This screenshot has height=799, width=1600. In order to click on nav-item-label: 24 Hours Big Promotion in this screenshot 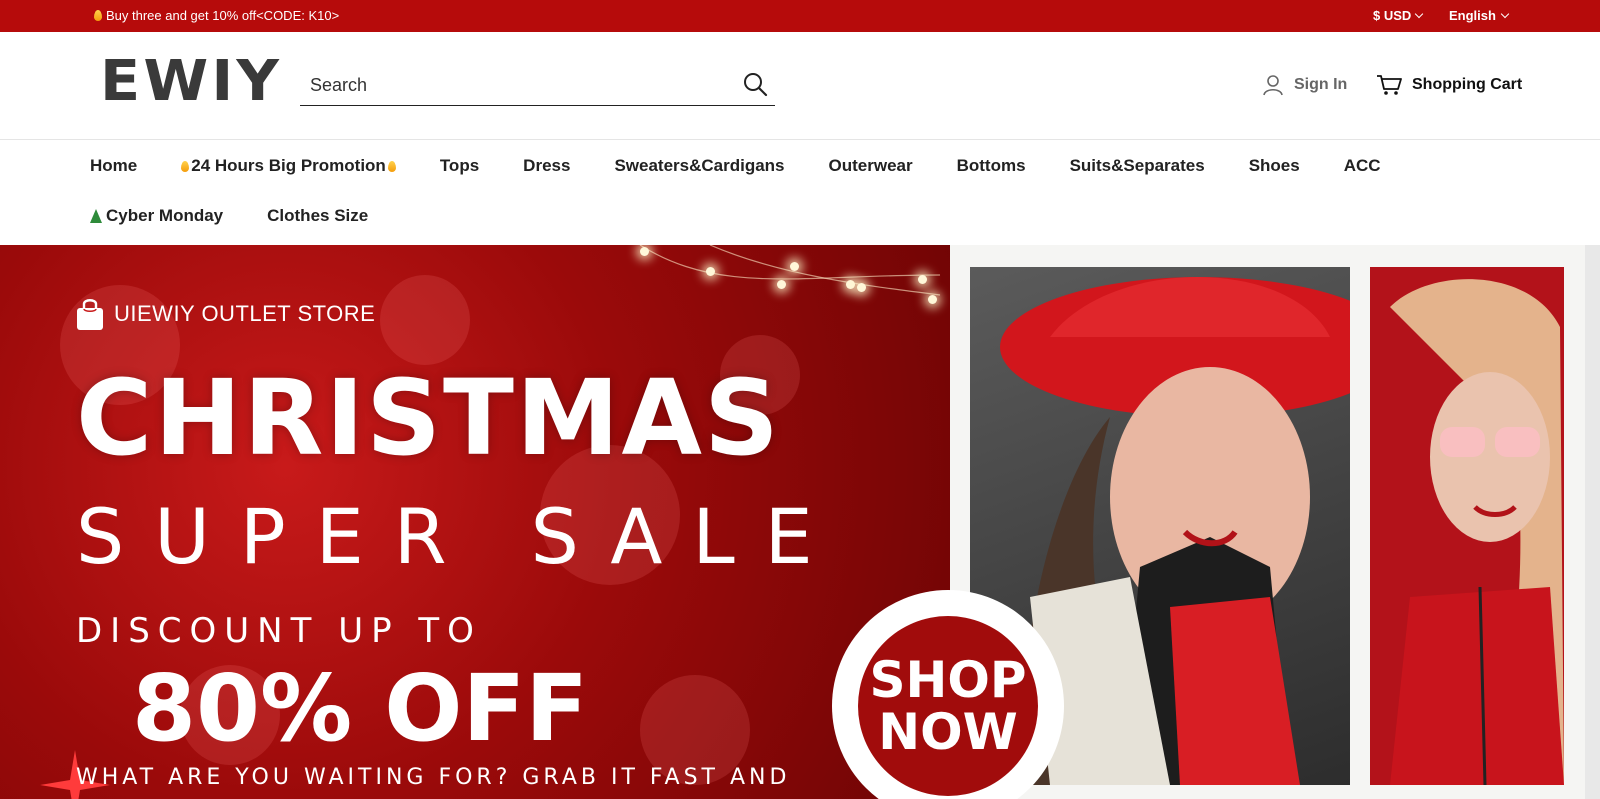, I will do `click(288, 165)`.